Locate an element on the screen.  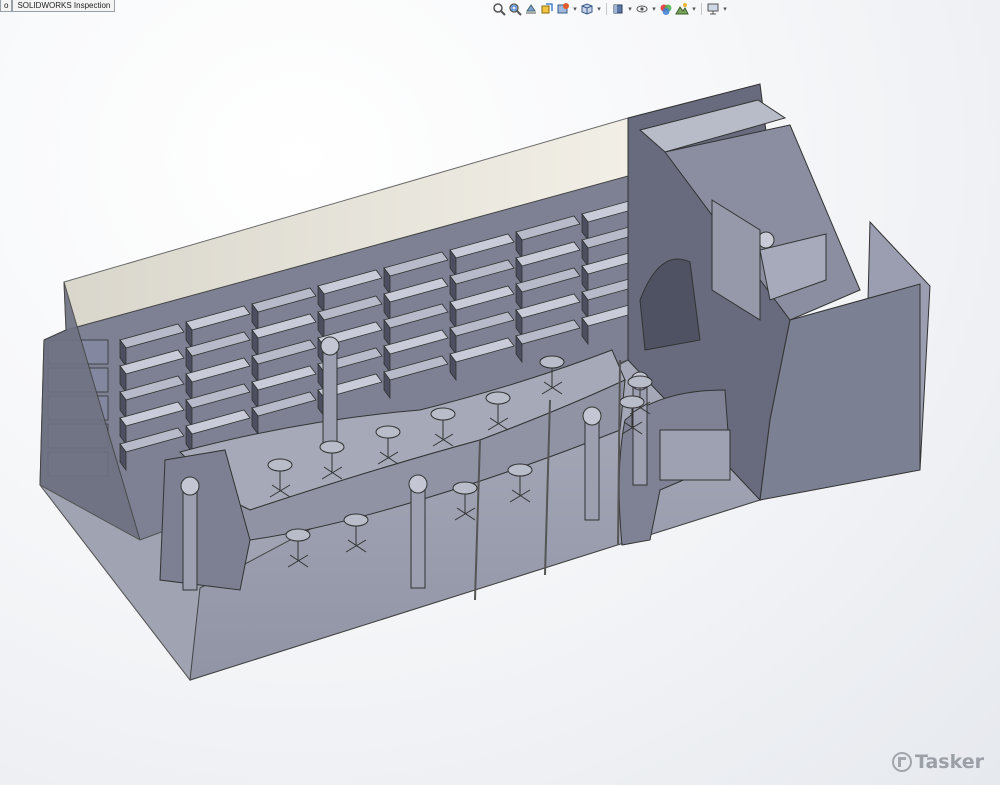
watermark: Tasker is located at coordinates (937, 762).